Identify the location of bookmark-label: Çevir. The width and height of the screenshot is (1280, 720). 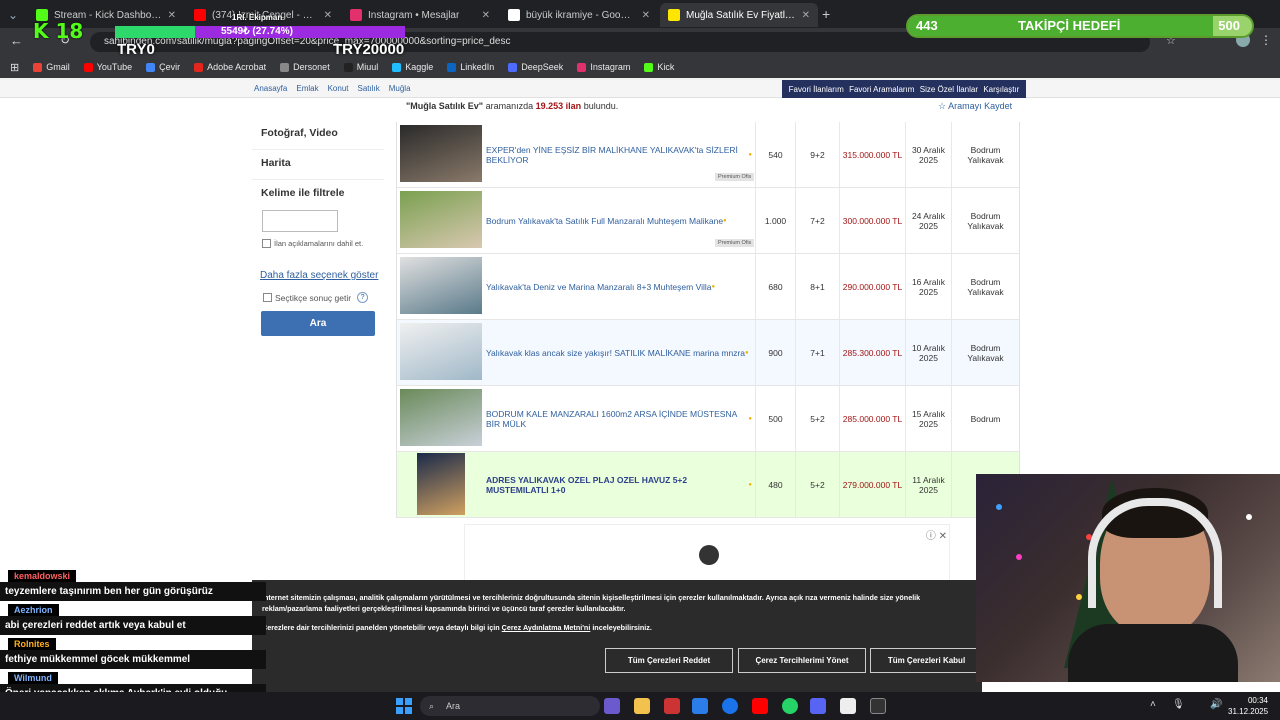
(170, 67).